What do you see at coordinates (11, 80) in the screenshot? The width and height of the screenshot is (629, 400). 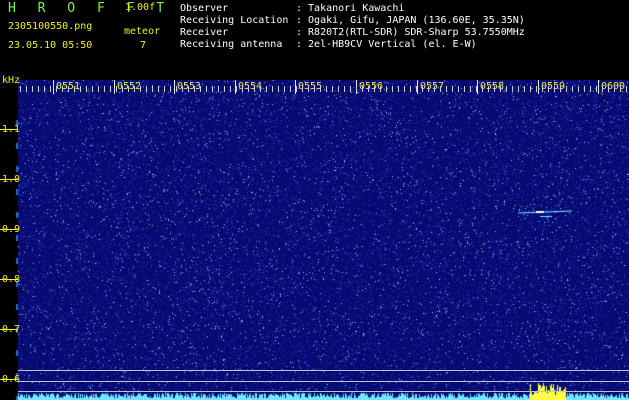 I see `freq-unit-label: kHz` at bounding box center [11, 80].